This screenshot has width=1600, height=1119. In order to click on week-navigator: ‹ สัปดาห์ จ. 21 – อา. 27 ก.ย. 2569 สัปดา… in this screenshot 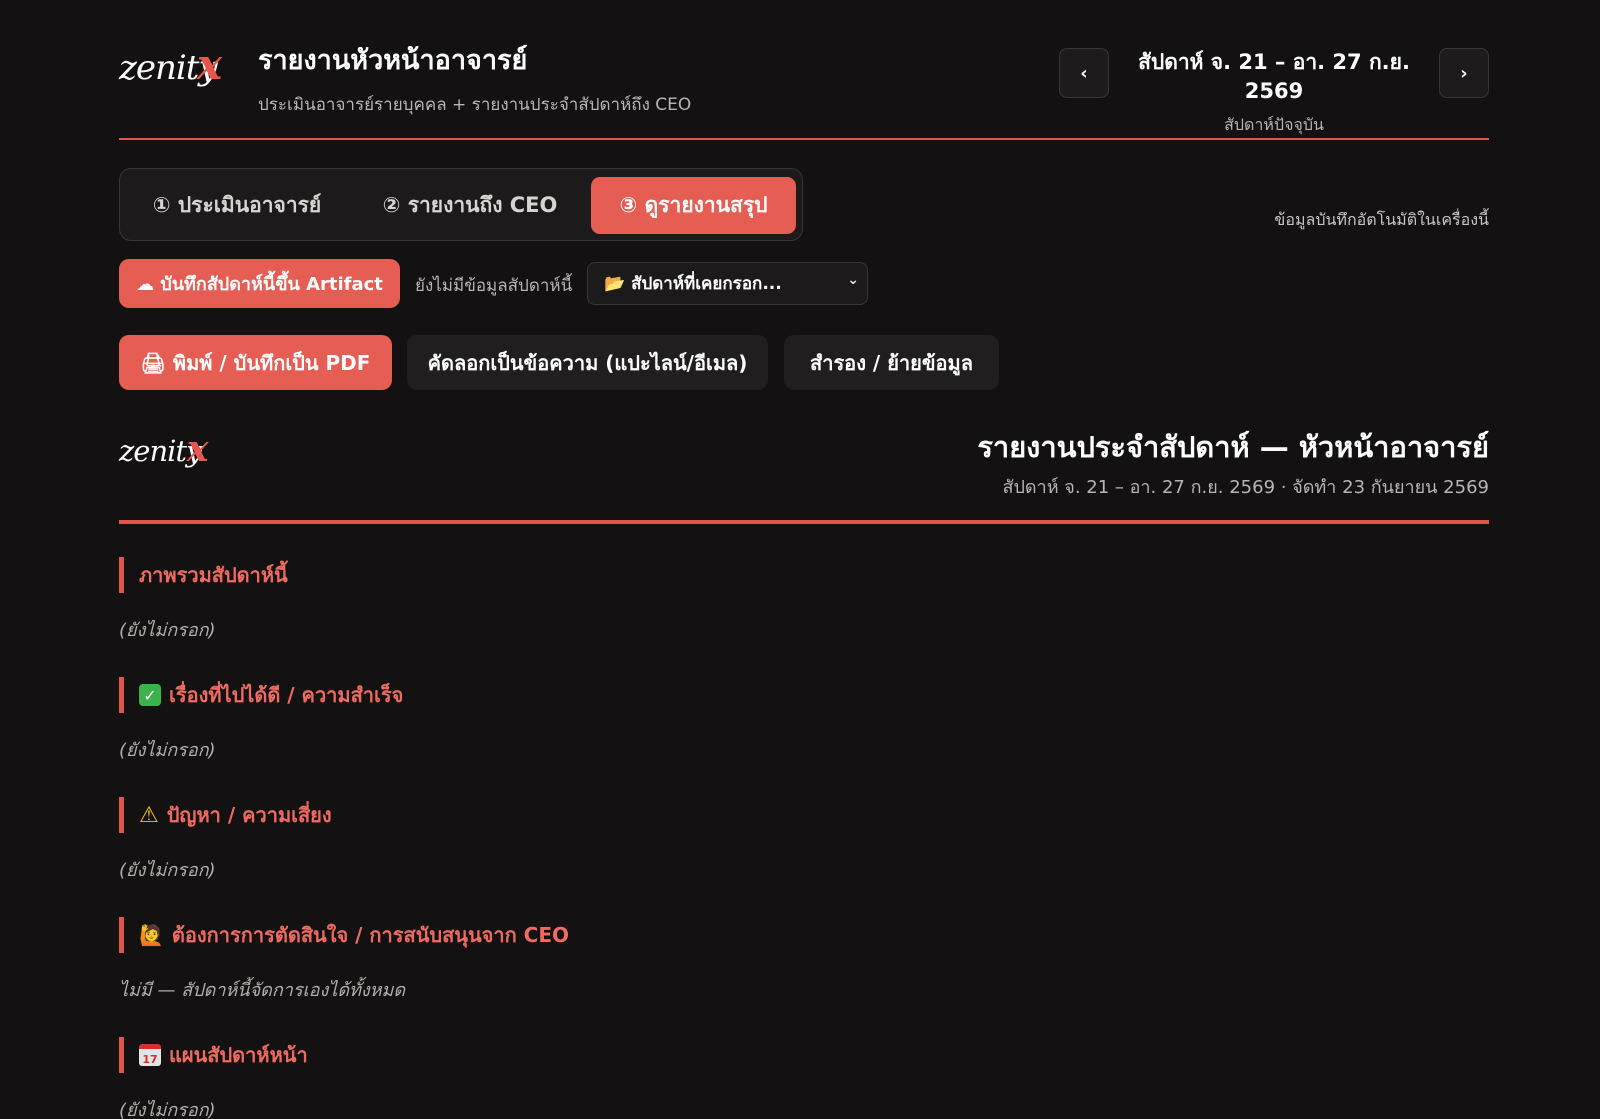, I will do `click(1274, 91)`.